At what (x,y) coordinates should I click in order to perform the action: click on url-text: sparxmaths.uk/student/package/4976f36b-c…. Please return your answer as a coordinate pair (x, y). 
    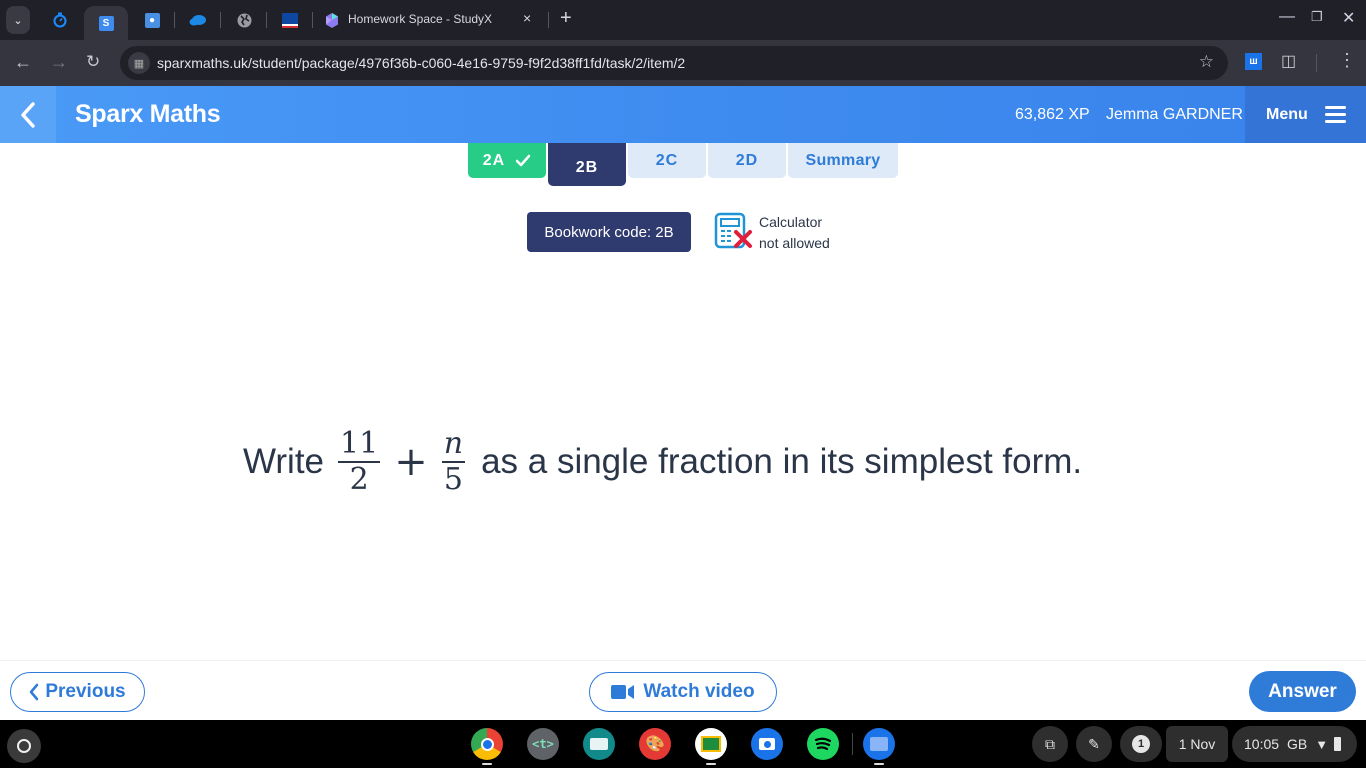
    Looking at the image, I should click on (421, 63).